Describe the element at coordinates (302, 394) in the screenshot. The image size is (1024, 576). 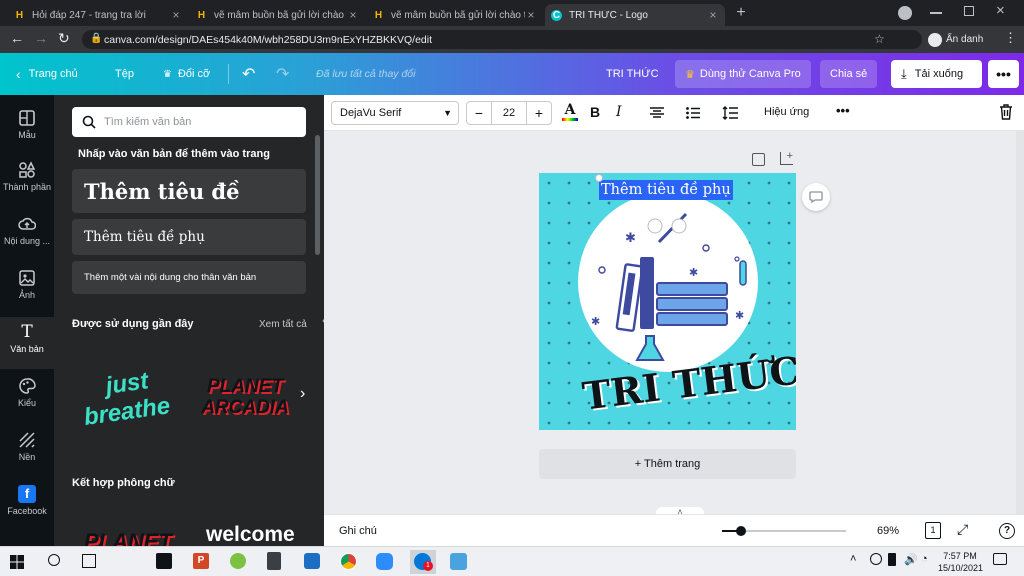
I see `chevron-right-icon: ›` at that location.